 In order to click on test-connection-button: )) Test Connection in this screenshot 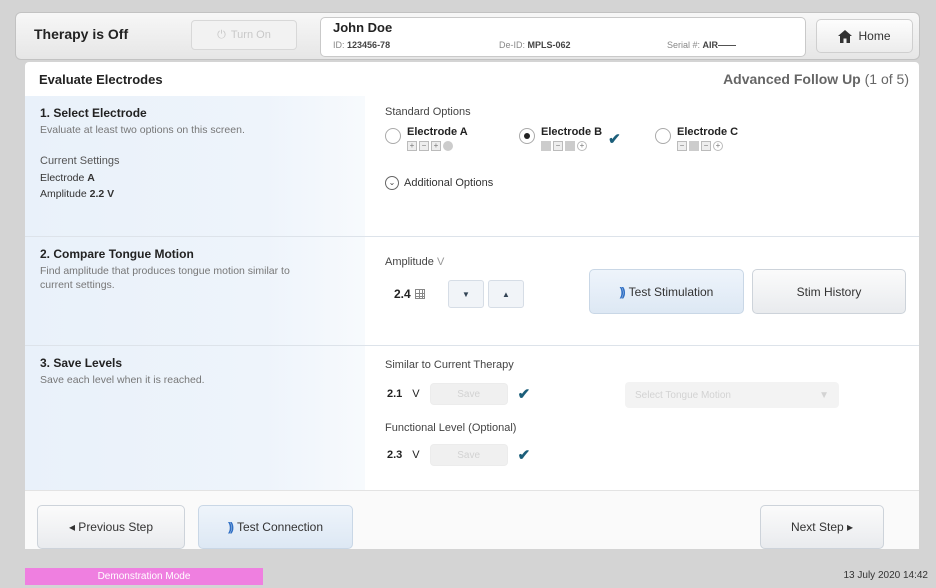, I will do `click(275, 527)`.